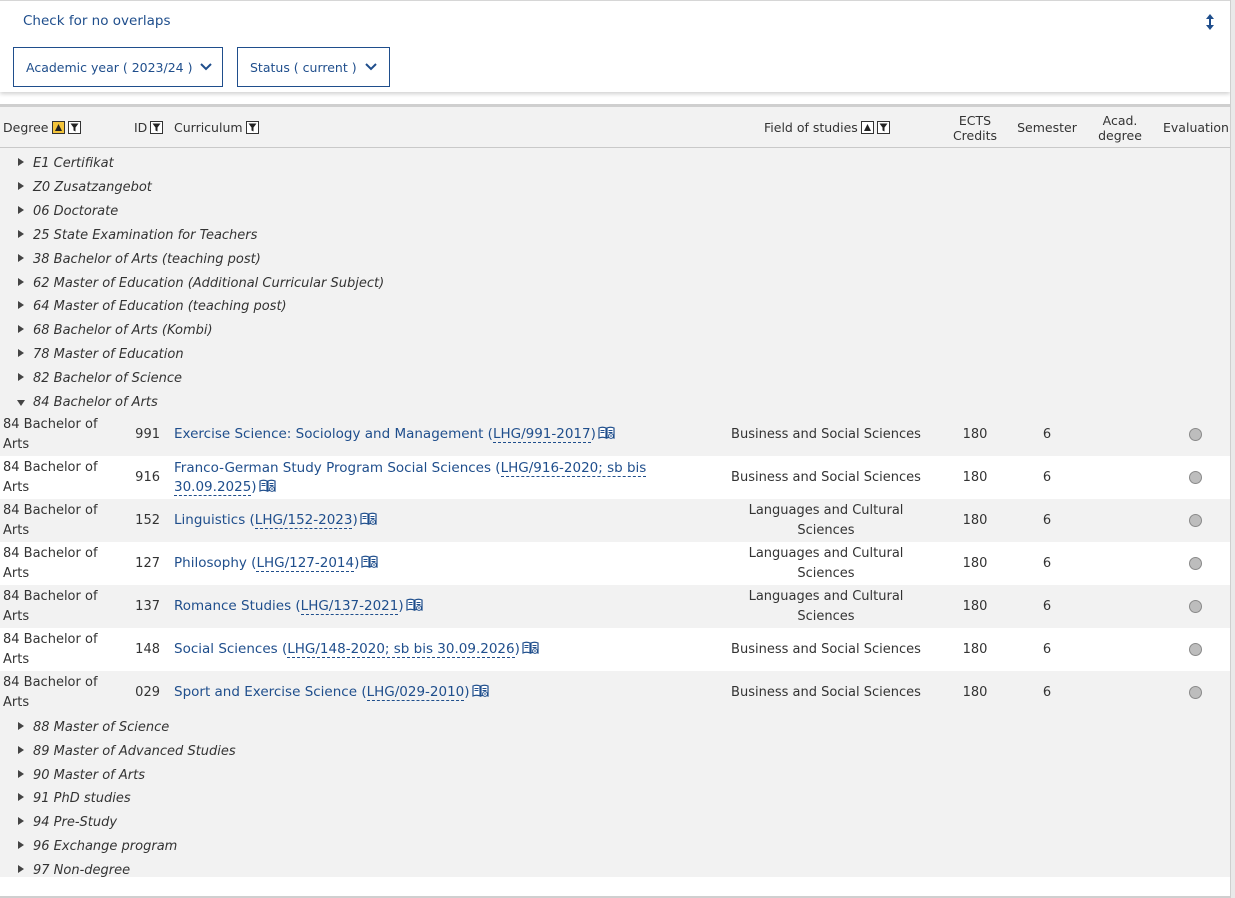  Describe the element at coordinates (42, 127) in the screenshot. I see `column-degree: Degree` at that location.